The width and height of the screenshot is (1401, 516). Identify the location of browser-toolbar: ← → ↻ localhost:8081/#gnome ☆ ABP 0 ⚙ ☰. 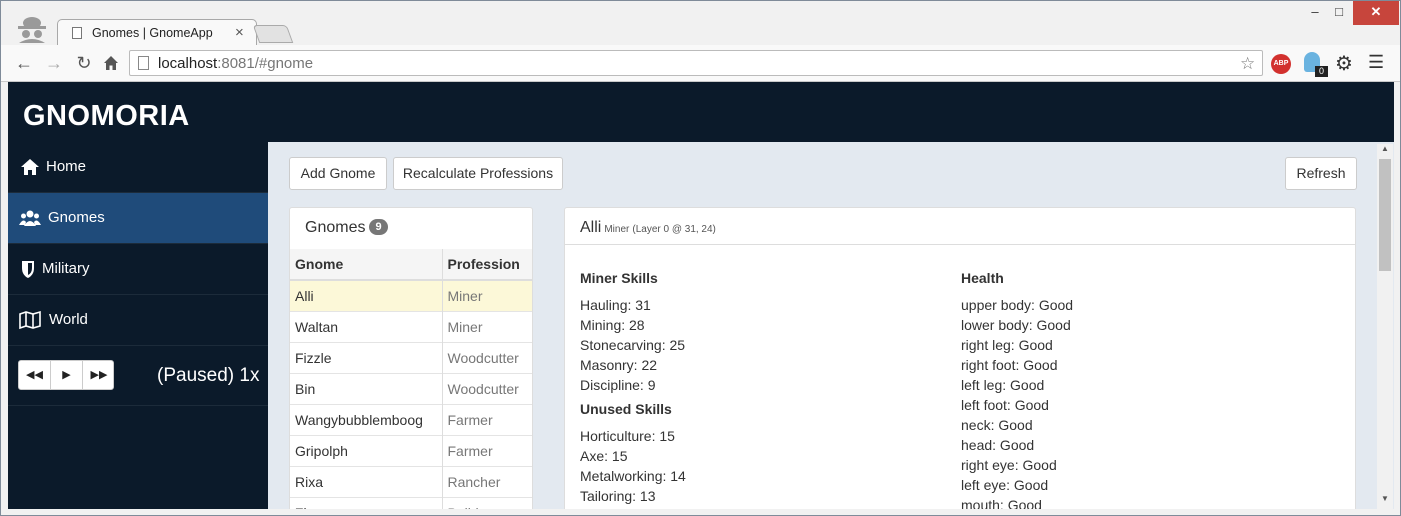
(700, 63).